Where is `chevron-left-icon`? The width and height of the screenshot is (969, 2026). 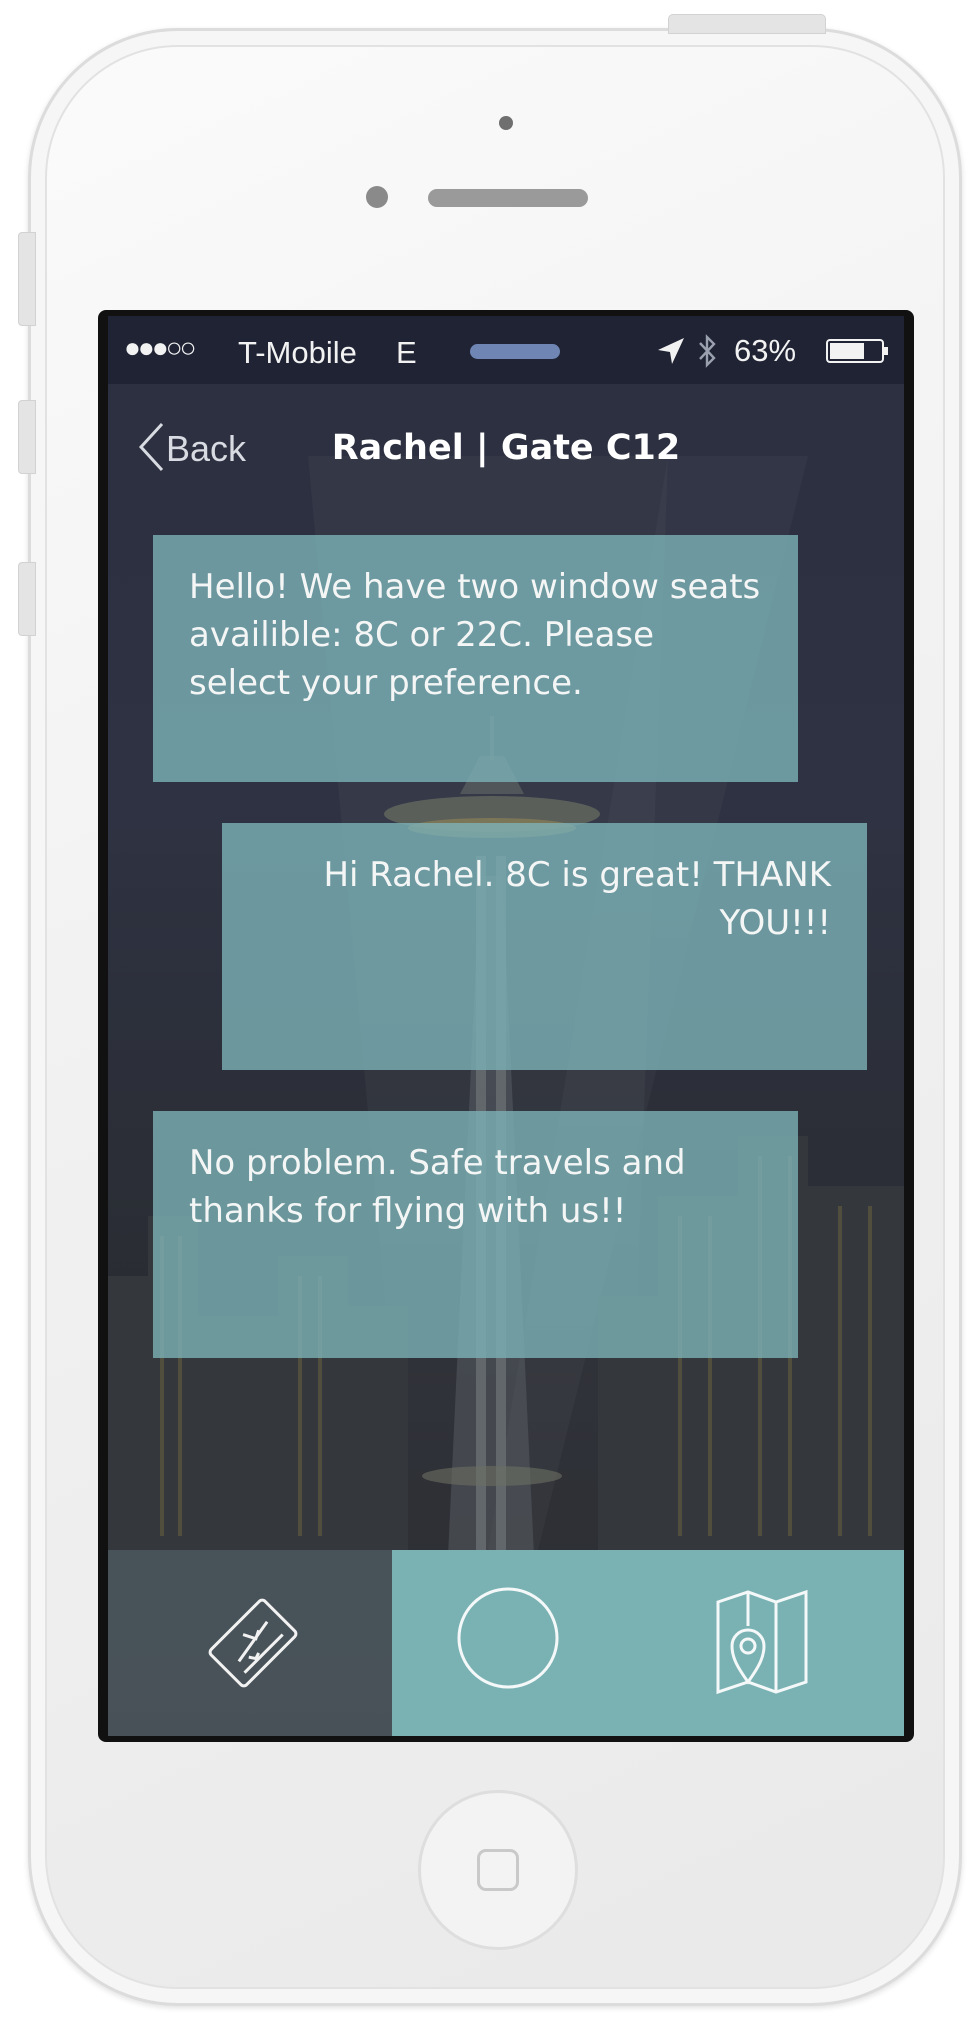
chevron-left-icon is located at coordinates (151, 447).